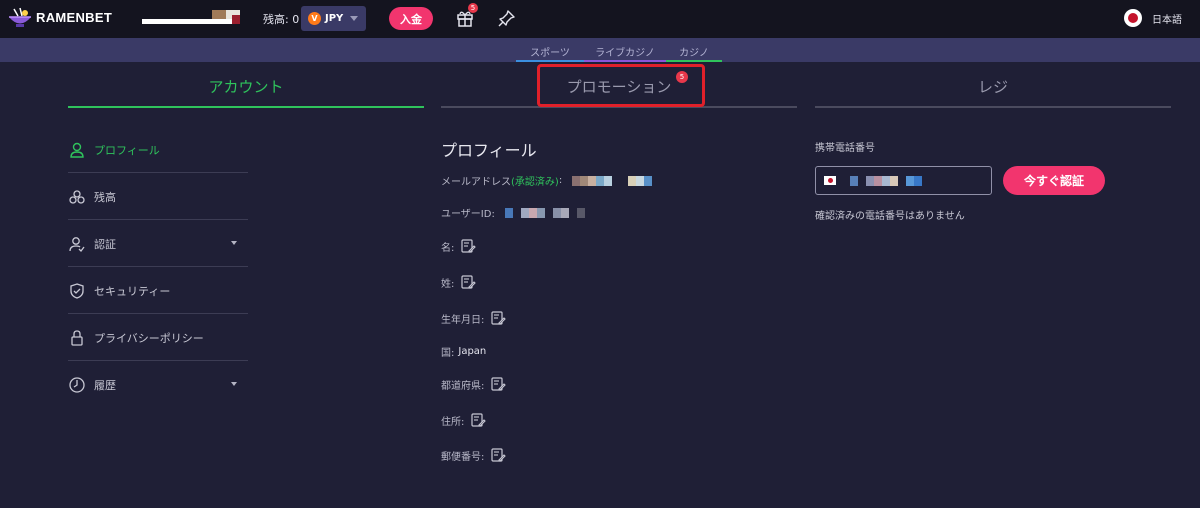  Describe the element at coordinates (886, 180) in the screenshot. I see `phone-redacted` at that location.